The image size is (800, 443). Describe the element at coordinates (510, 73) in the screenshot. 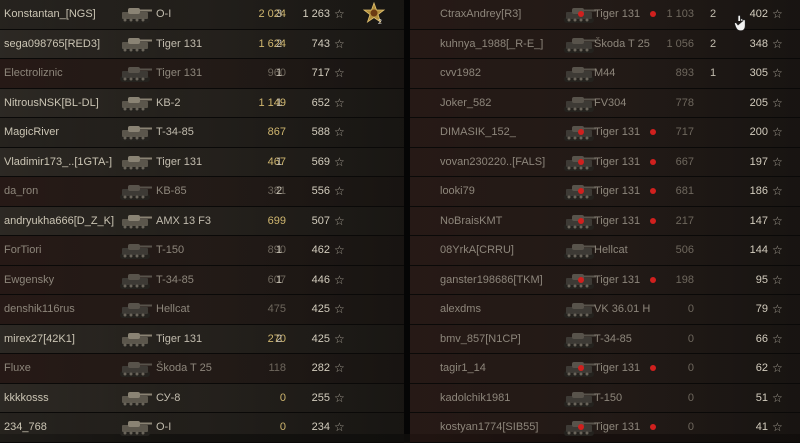

I see `player-name: cvv1982` at that location.